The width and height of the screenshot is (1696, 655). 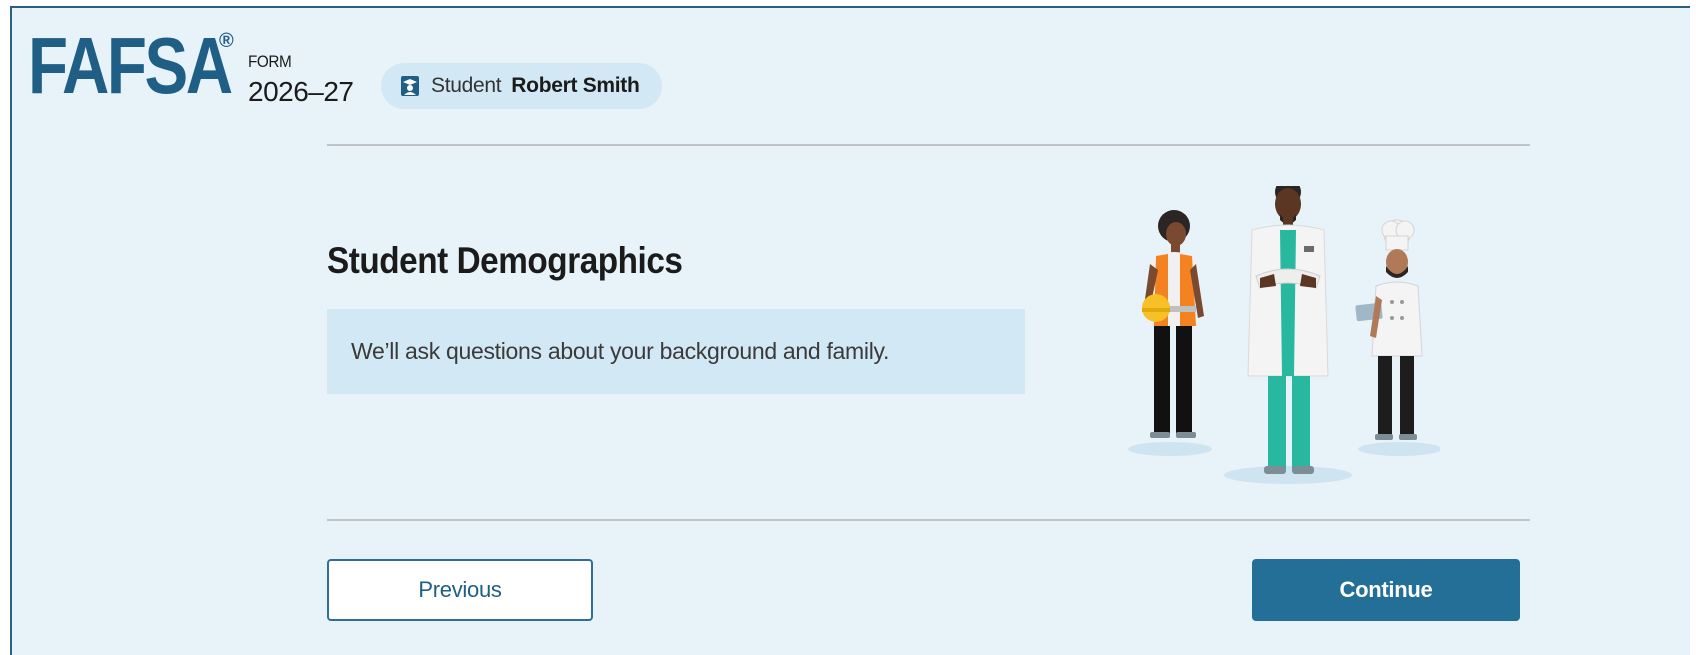 What do you see at coordinates (1288, 326) in the screenshot?
I see `doctor-figure` at bounding box center [1288, 326].